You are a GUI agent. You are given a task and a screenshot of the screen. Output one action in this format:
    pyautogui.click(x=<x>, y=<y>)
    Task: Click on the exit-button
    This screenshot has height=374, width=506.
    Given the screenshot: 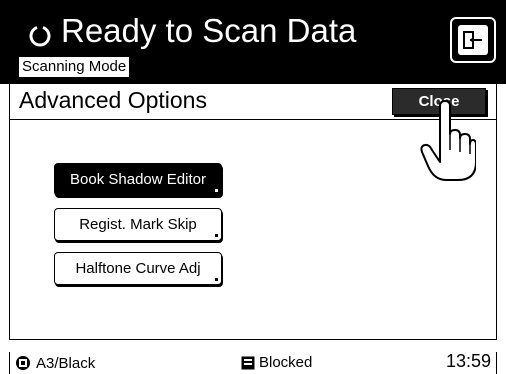 What is the action you would take?
    pyautogui.click(x=473, y=40)
    